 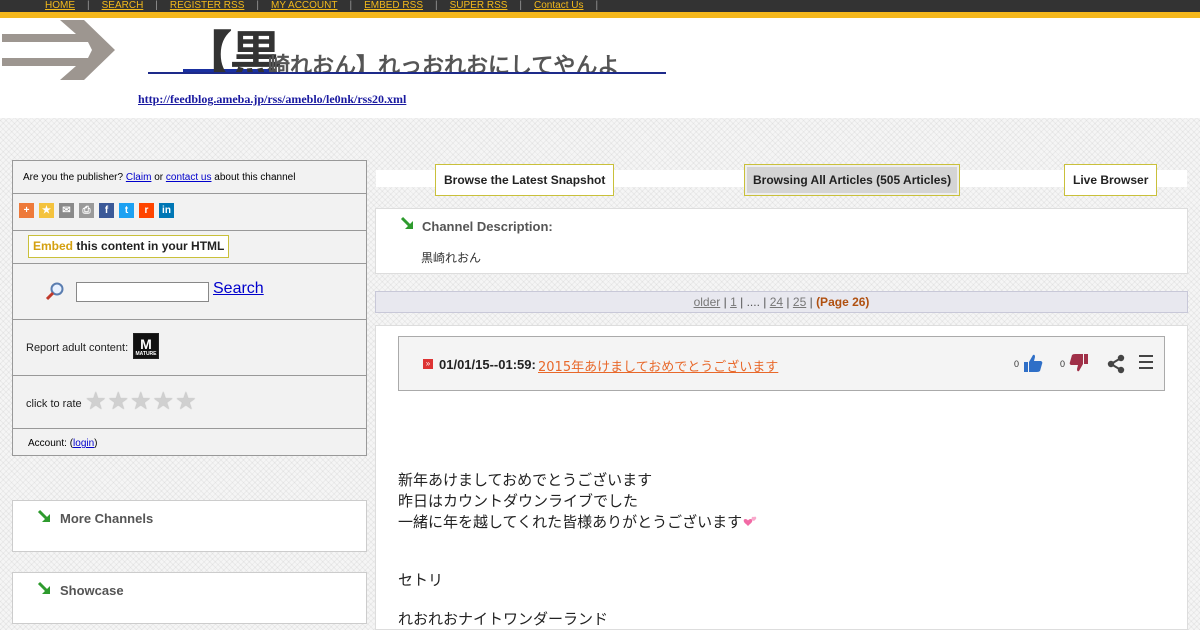 I want to click on nav-embed-rss: EMBED RSS, so click(x=393, y=5).